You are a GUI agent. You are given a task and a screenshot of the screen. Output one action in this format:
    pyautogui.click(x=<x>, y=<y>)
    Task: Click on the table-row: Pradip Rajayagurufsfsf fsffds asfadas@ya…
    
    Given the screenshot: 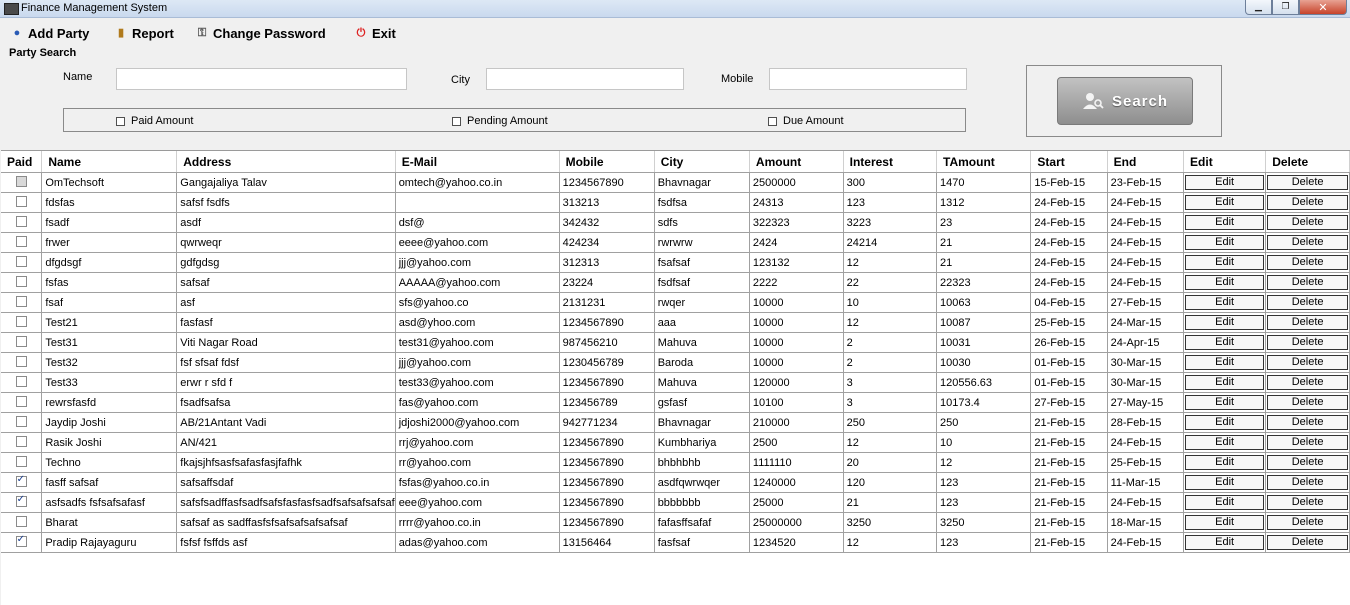 What is the action you would take?
    pyautogui.click(x=675, y=542)
    